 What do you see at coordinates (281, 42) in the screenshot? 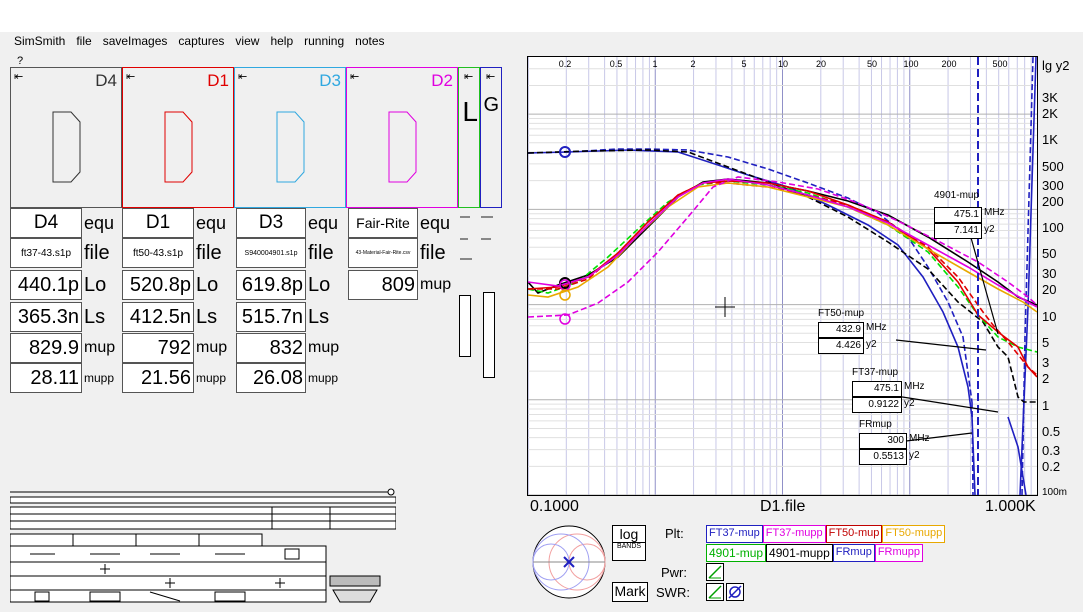
I see `menu-help: help` at bounding box center [281, 42].